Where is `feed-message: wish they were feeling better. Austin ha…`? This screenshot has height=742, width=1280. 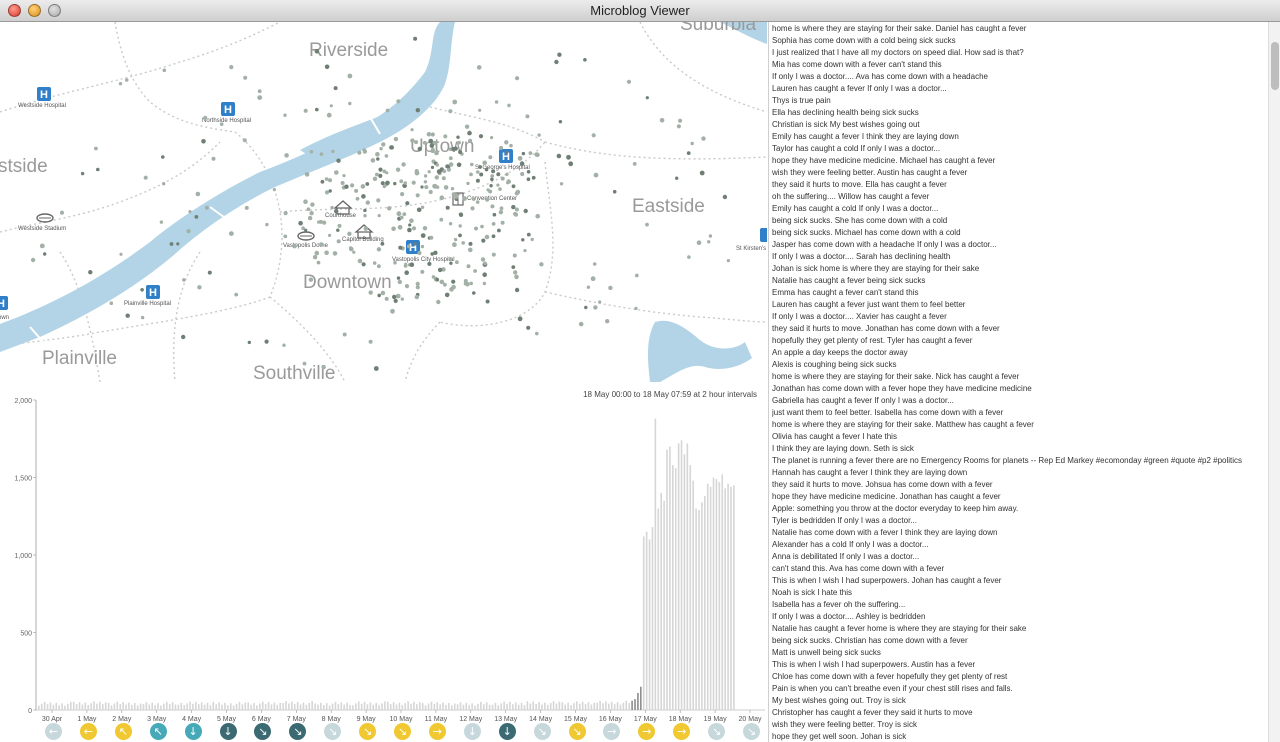
feed-message: wish they were feeling better. Austin ha… is located at coordinates (1019, 173).